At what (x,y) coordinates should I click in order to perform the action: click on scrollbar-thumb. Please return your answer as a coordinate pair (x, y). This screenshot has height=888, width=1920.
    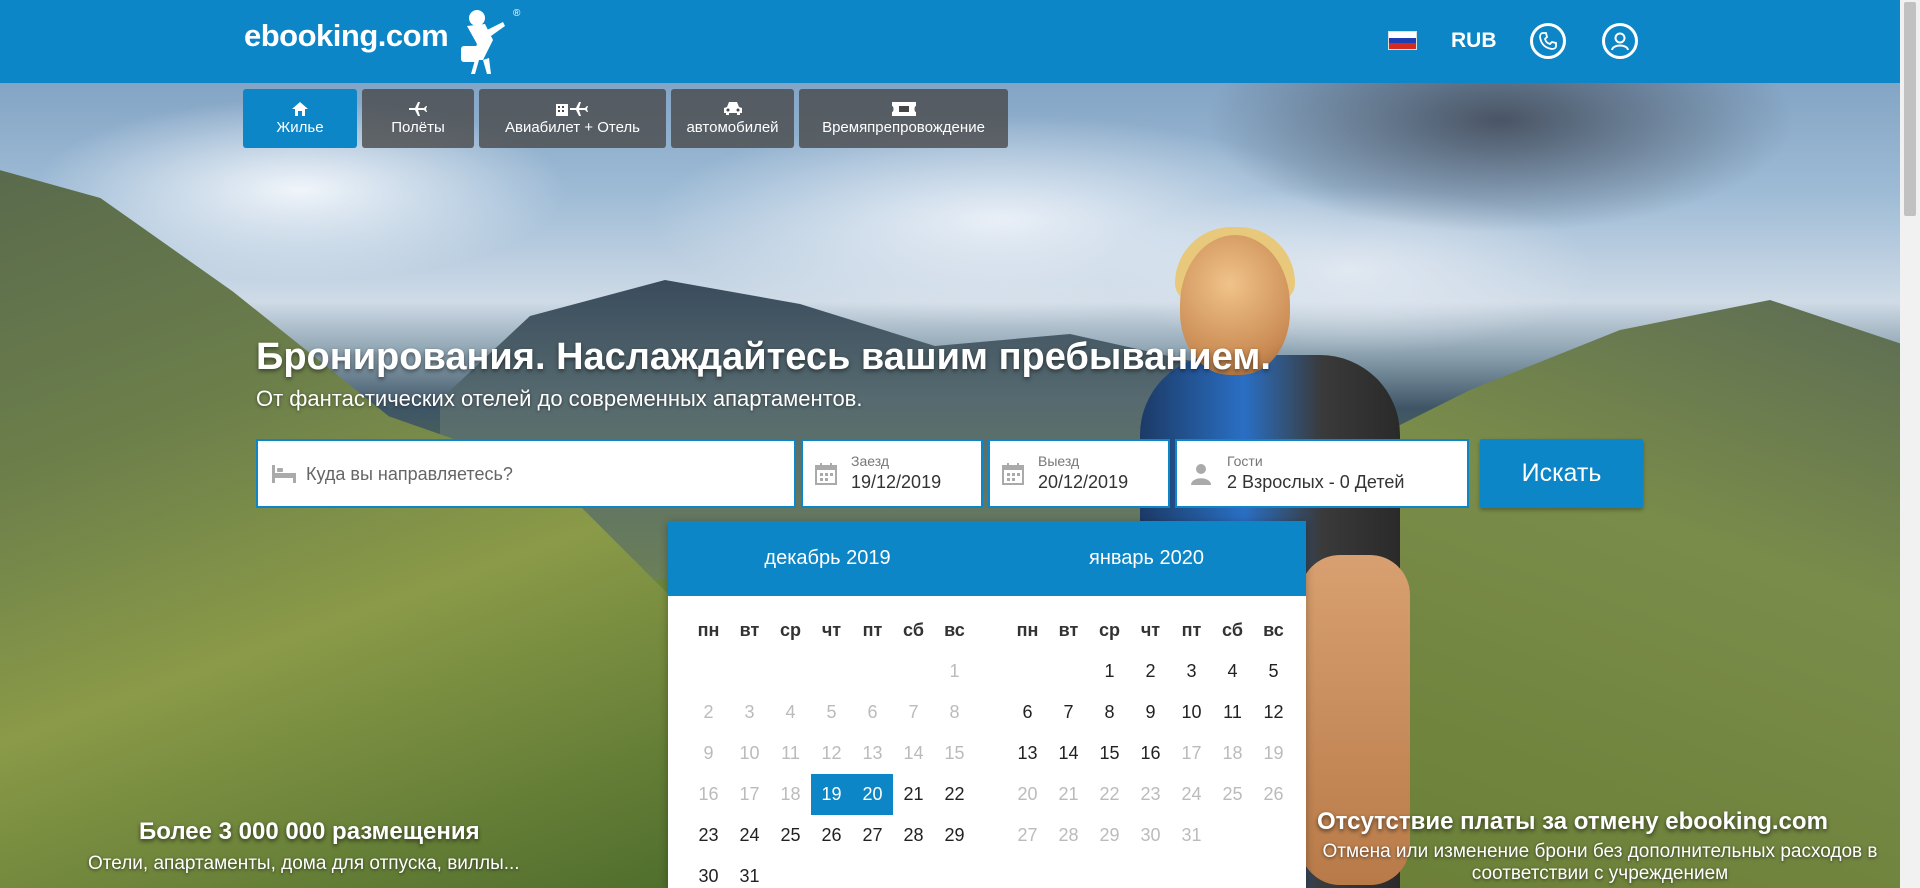
    Looking at the image, I should click on (1910, 109).